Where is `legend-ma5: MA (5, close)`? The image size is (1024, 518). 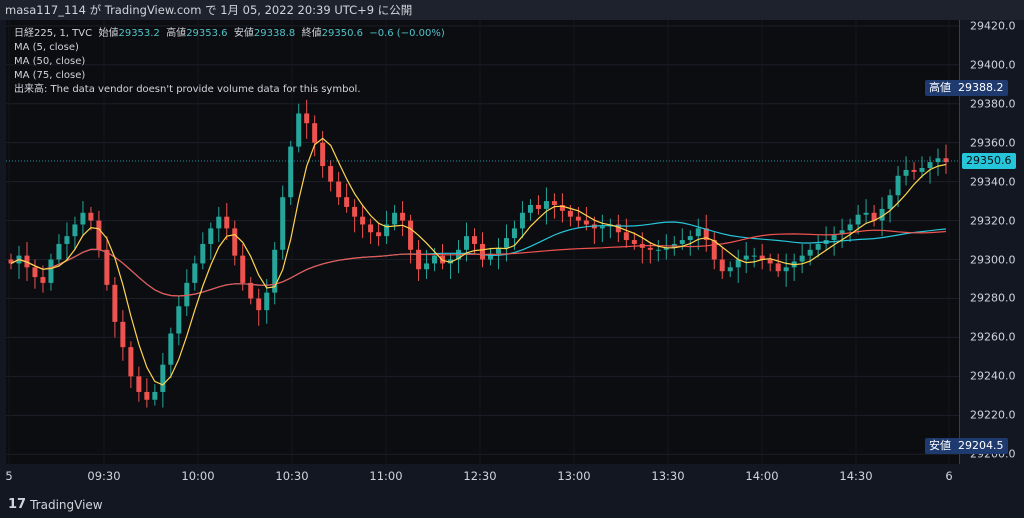 legend-ma5: MA (5, close) is located at coordinates (229, 48).